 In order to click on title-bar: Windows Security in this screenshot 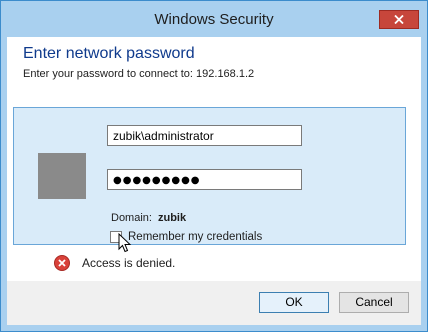, I will do `click(214, 19)`.